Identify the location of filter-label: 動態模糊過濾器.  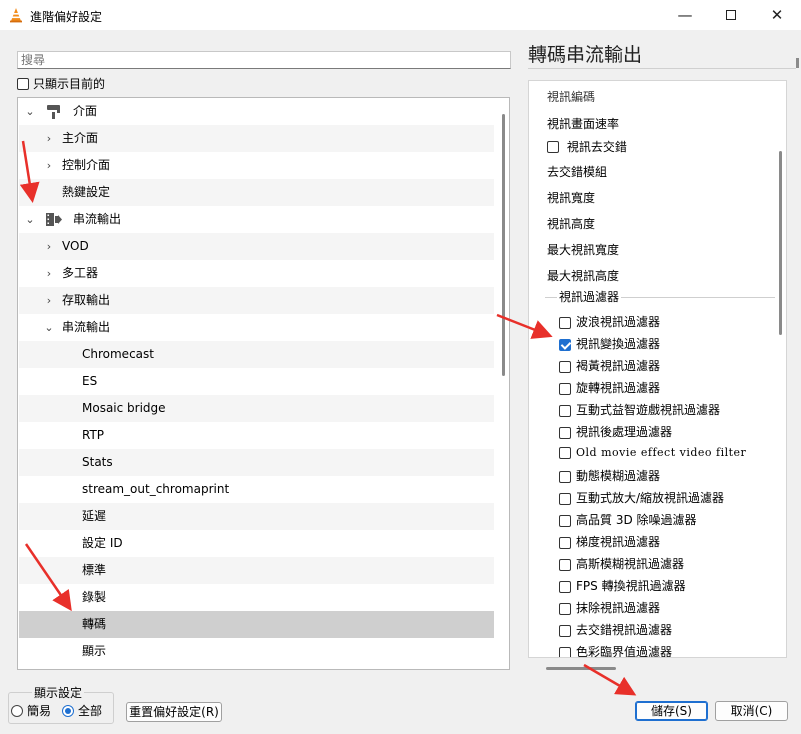
(618, 476).